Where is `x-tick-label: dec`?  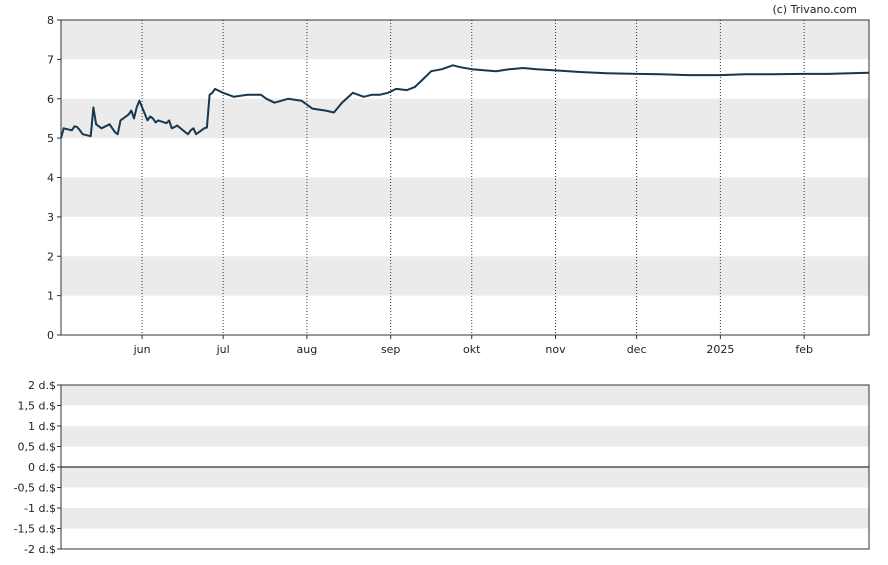 x-tick-label: dec is located at coordinates (637, 349).